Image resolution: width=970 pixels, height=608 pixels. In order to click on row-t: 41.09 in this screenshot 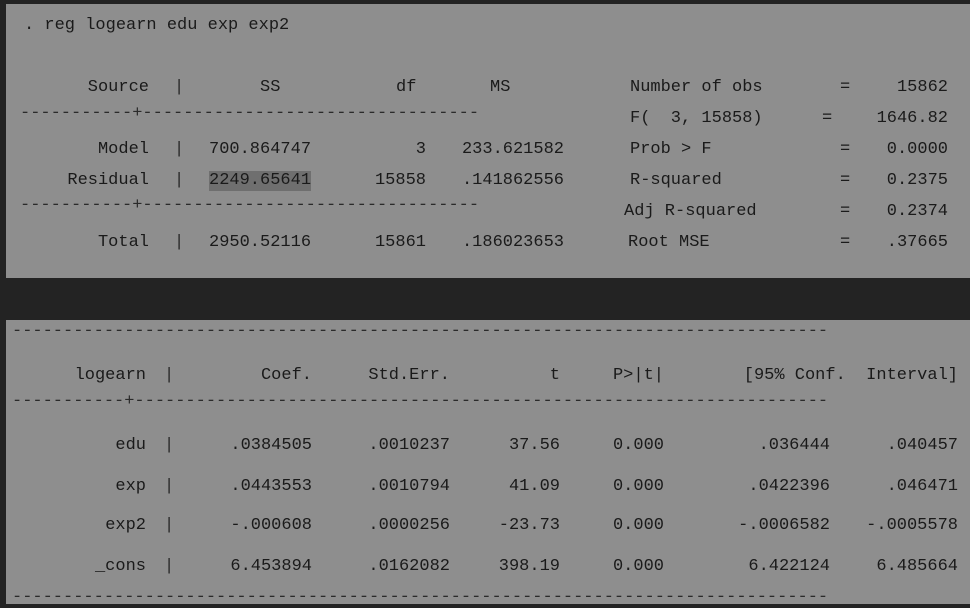, I will do `click(518, 487)`.